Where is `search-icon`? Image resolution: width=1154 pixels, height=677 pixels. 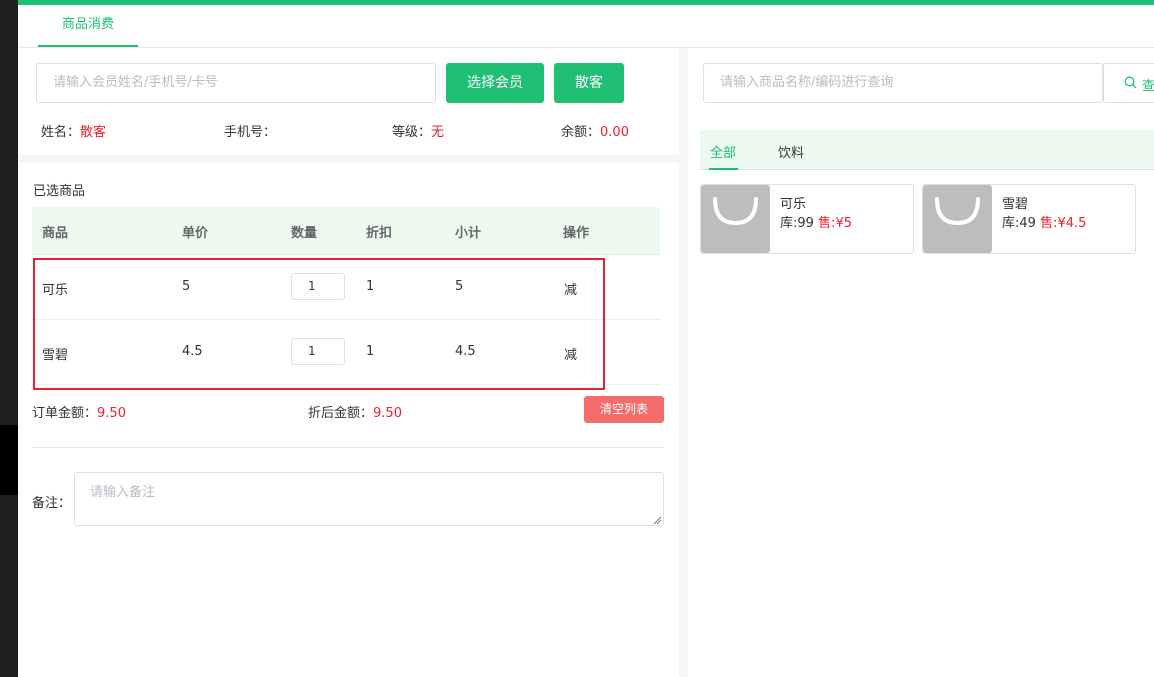 search-icon is located at coordinates (1130, 82).